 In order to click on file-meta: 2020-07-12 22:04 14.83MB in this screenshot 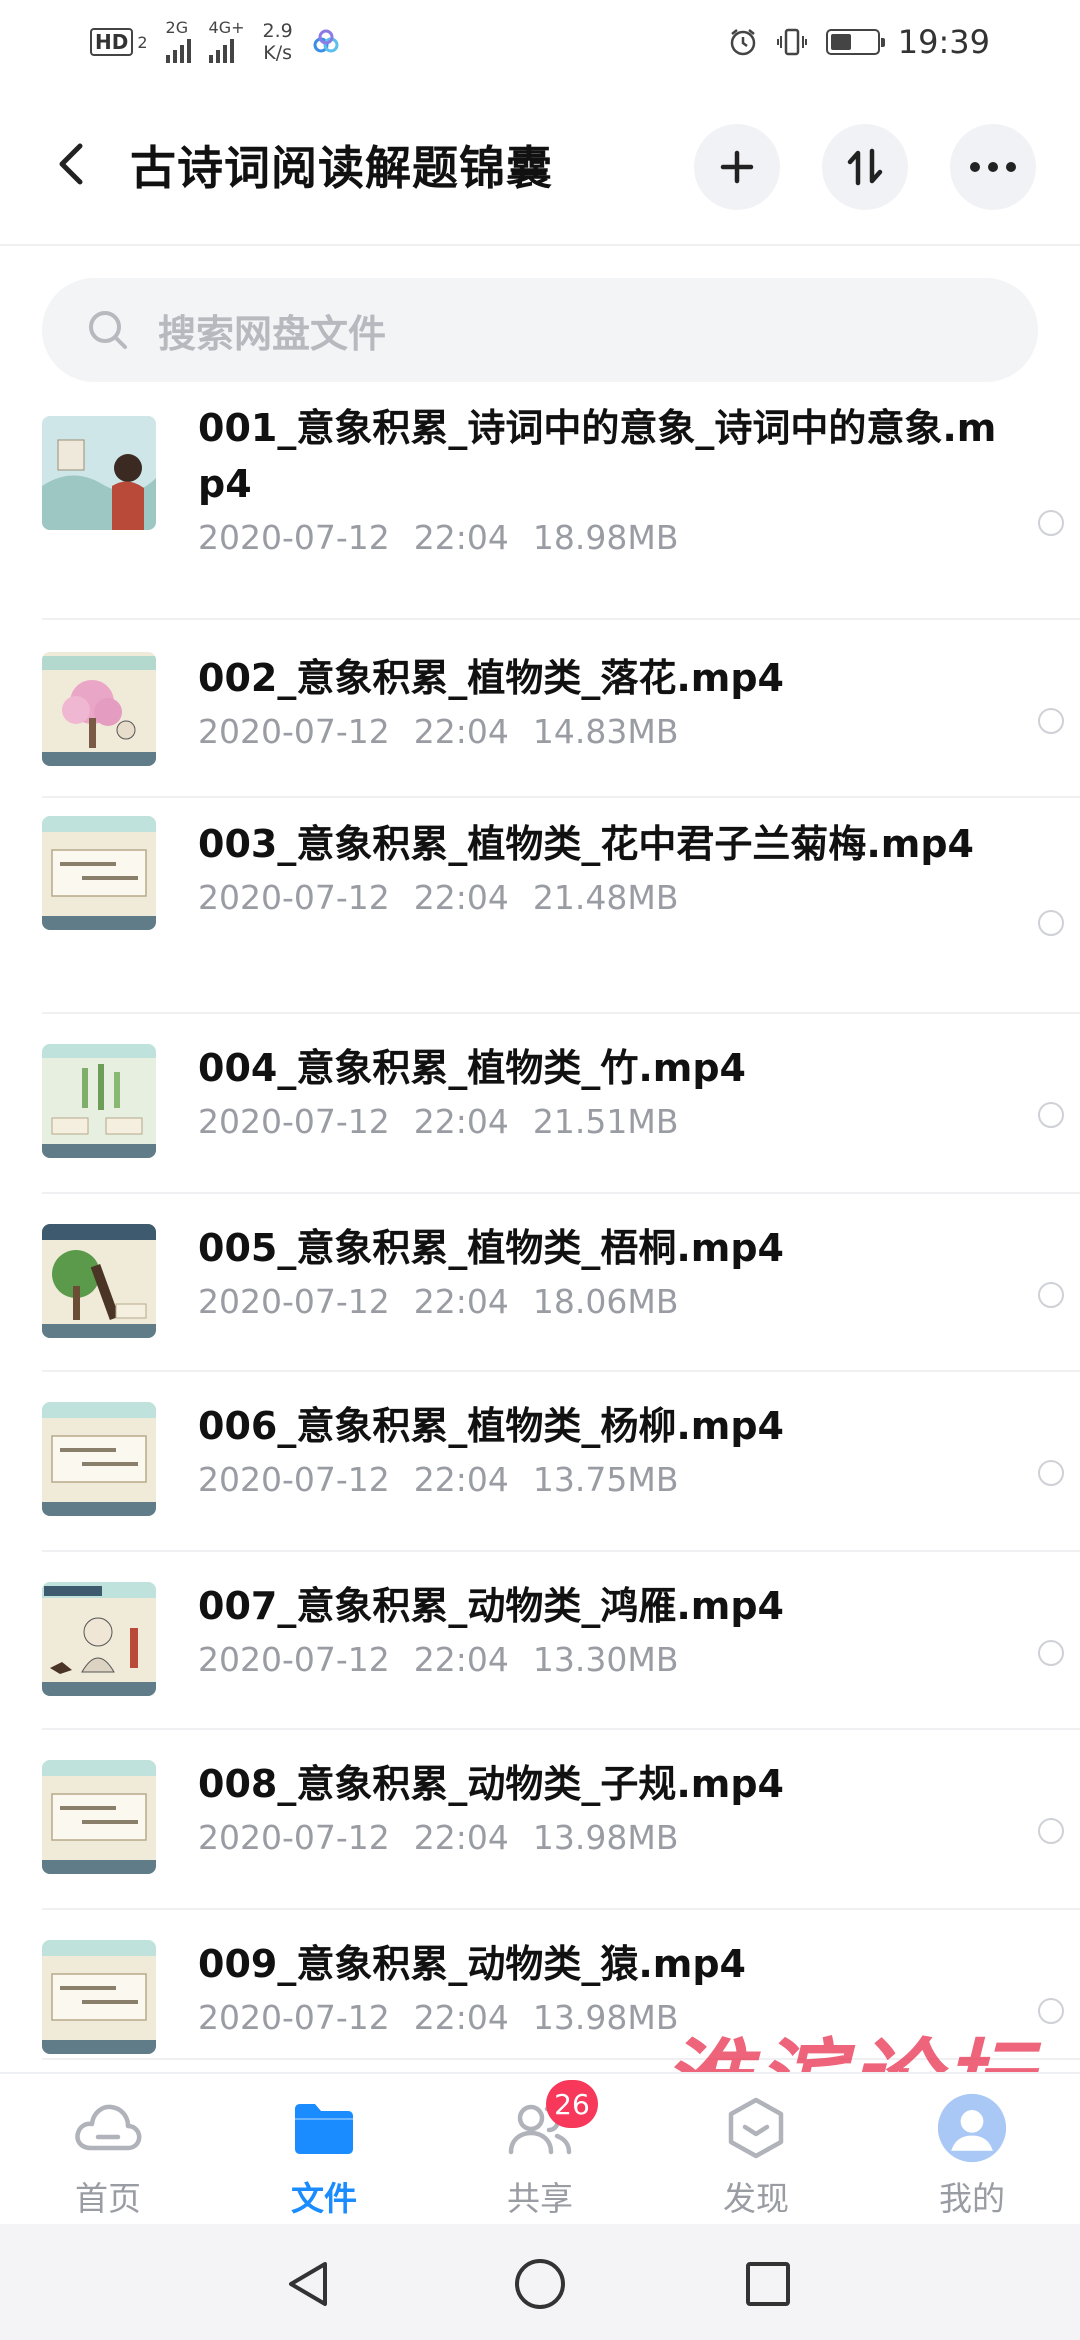, I will do `click(608, 732)`.